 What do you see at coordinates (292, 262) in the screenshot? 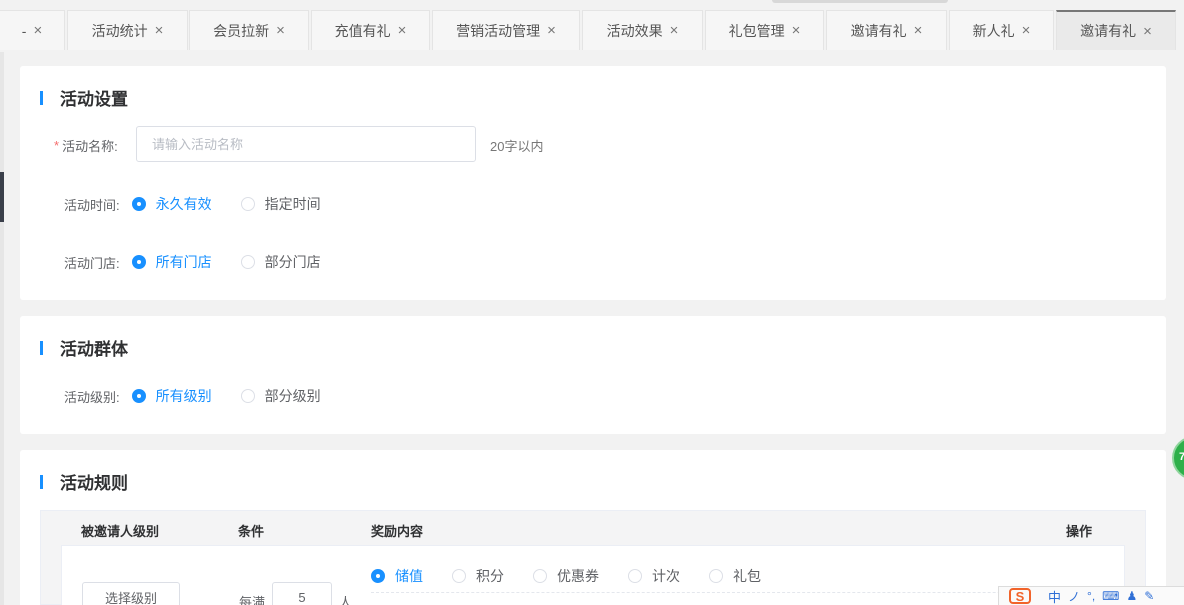
I see `radio-label: 部分门店` at bounding box center [292, 262].